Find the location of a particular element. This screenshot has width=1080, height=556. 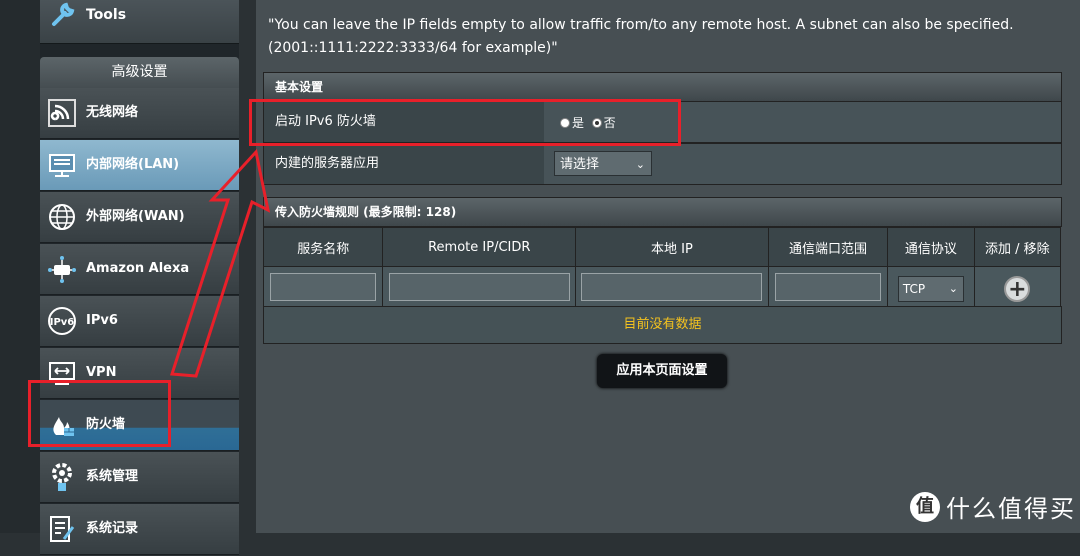

sidebar-item-label: 系统记录 is located at coordinates (112, 528).